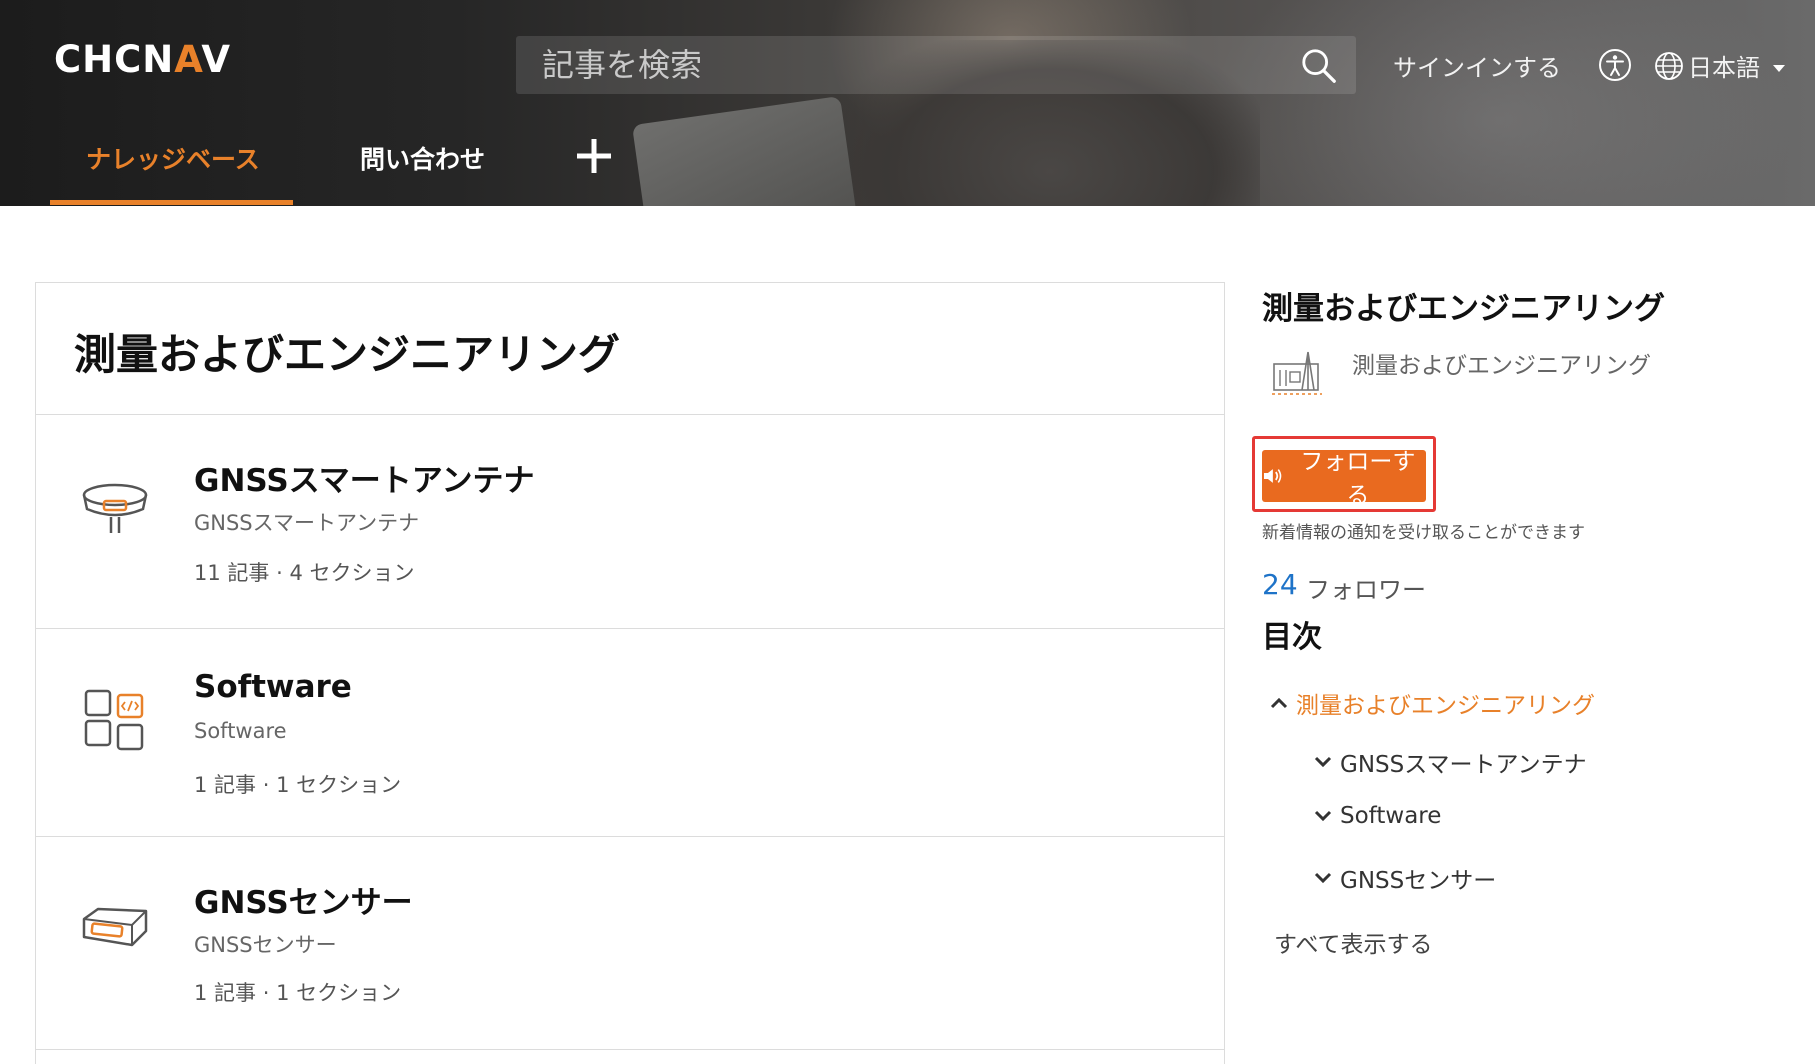 The image size is (1815, 1064). What do you see at coordinates (1292, 637) in the screenshot?
I see `toc-title: 目次` at bounding box center [1292, 637].